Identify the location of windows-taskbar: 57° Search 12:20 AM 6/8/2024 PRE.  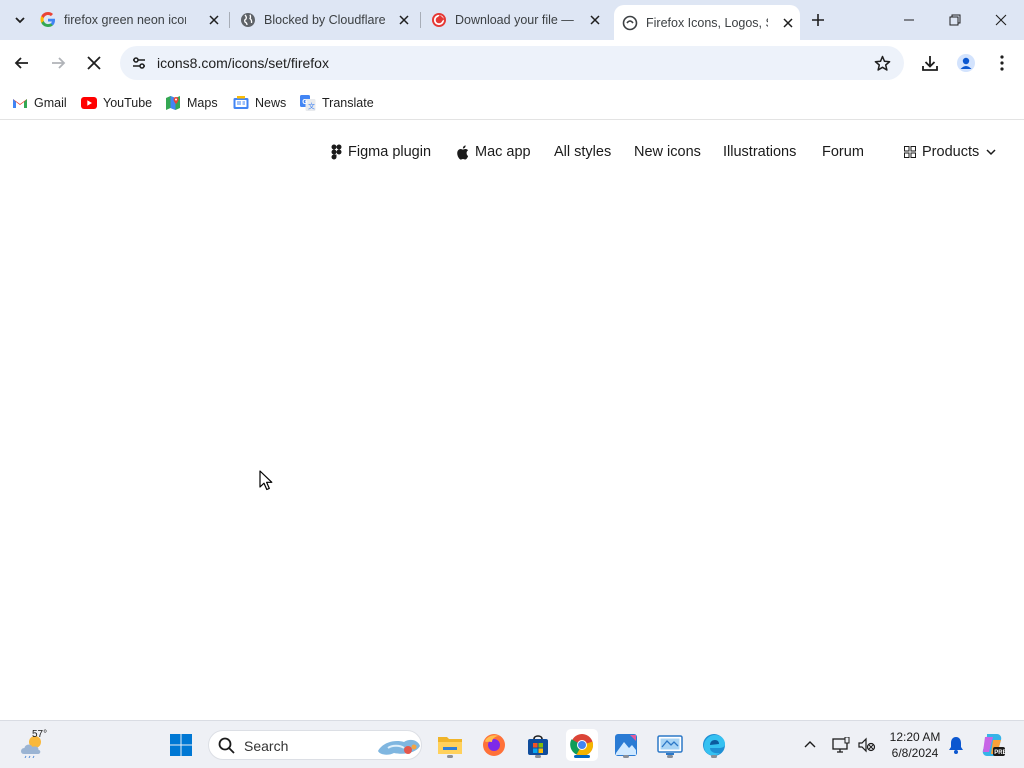
(512, 744).